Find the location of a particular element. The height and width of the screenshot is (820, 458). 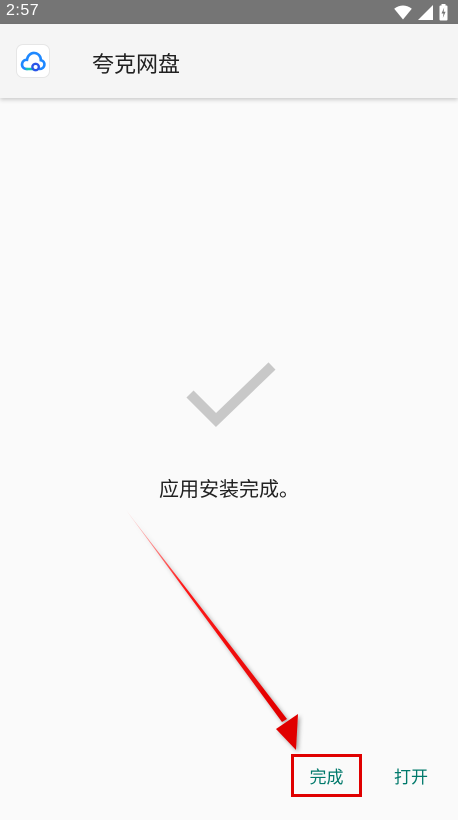

install-complete-message: 应用安装完成。 is located at coordinates (229, 489).